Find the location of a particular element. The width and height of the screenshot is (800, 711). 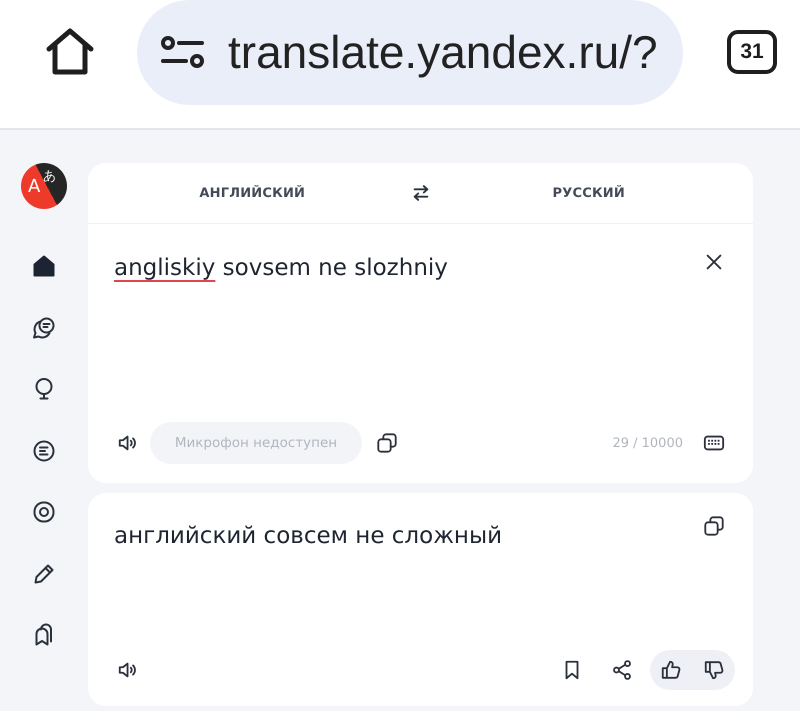

pencil-icon is located at coordinates (44, 574).